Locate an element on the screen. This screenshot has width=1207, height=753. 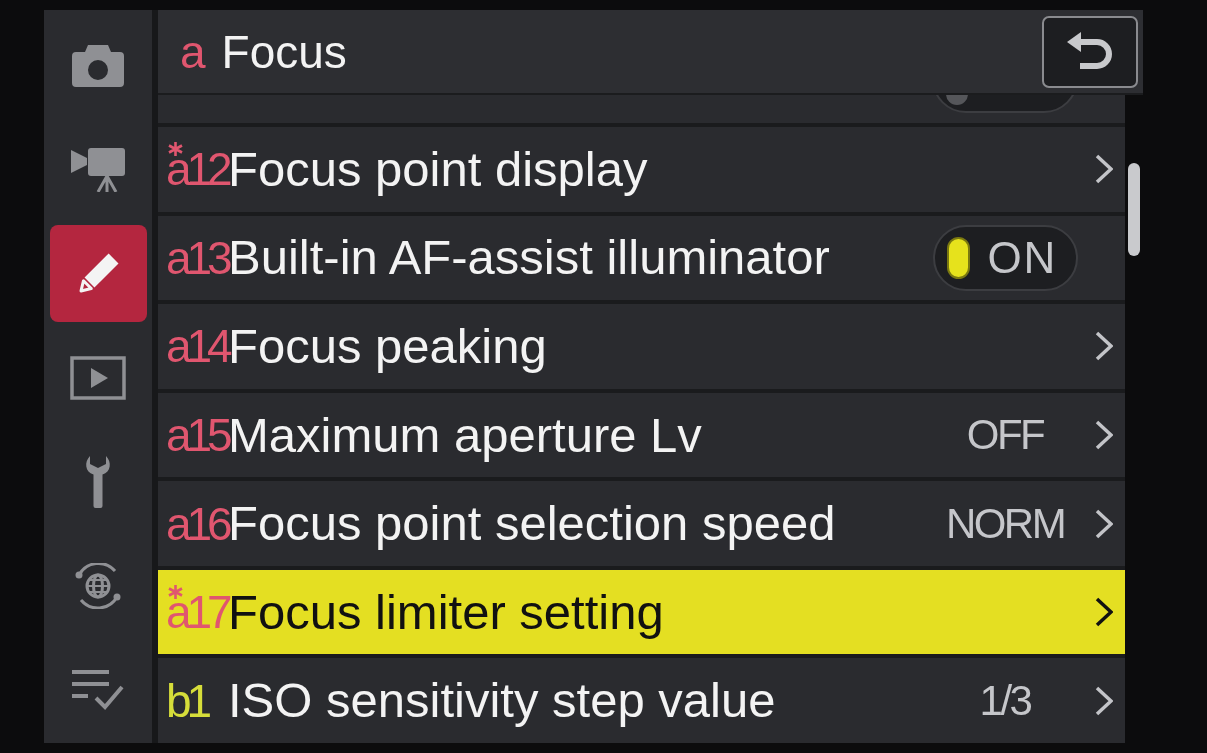
item-label: Built-in AF-assist illuminator is located at coordinates (529, 258).